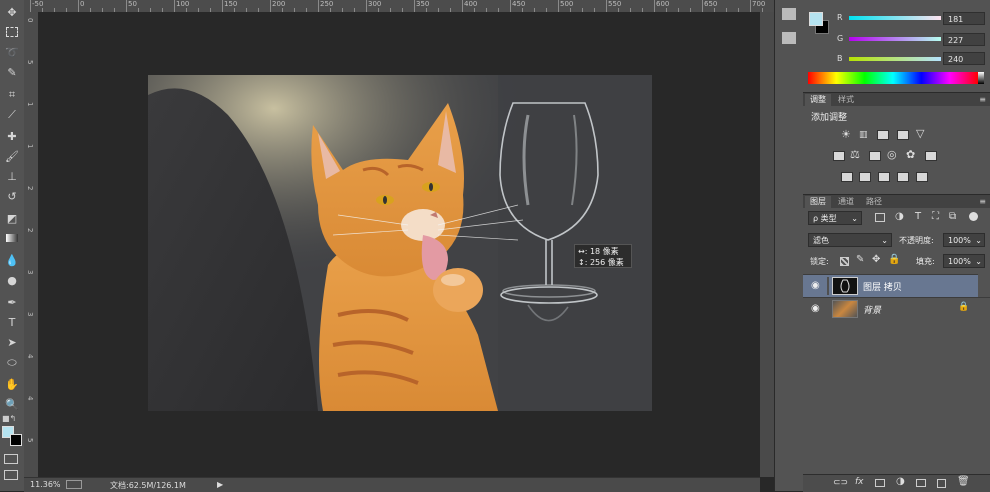 This screenshot has width=990, height=492. Describe the element at coordinates (844, 261) in the screenshot. I see `lock-transparent-icon` at that location.